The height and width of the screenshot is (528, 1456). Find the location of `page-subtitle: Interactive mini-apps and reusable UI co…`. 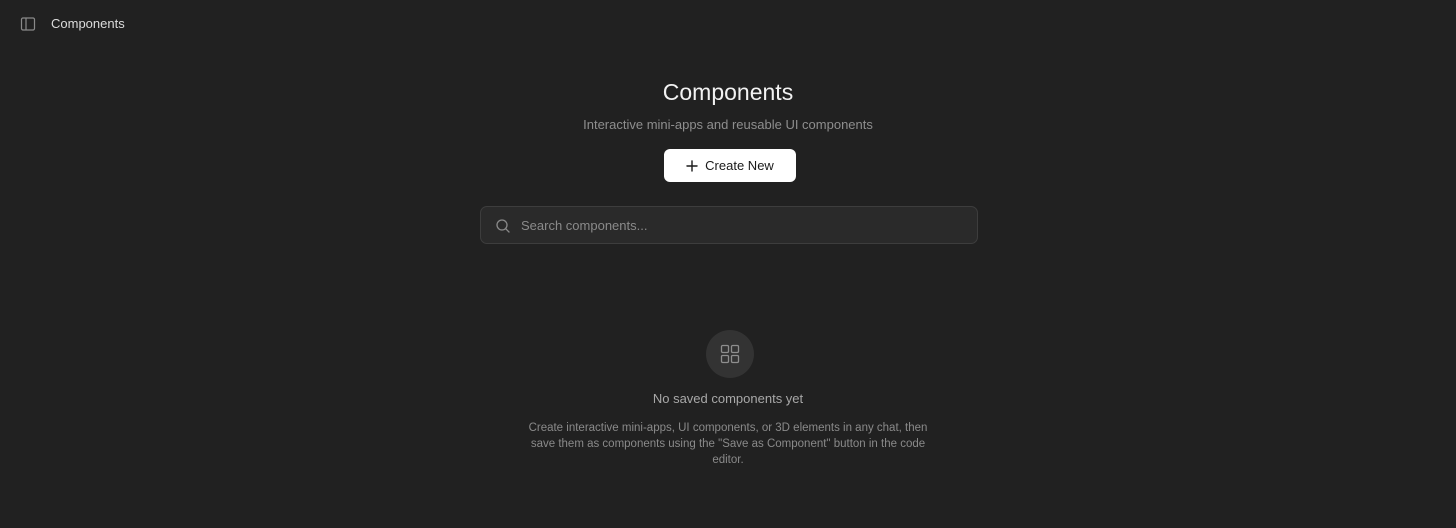

page-subtitle: Interactive mini-apps and reusable UI co… is located at coordinates (728, 124).